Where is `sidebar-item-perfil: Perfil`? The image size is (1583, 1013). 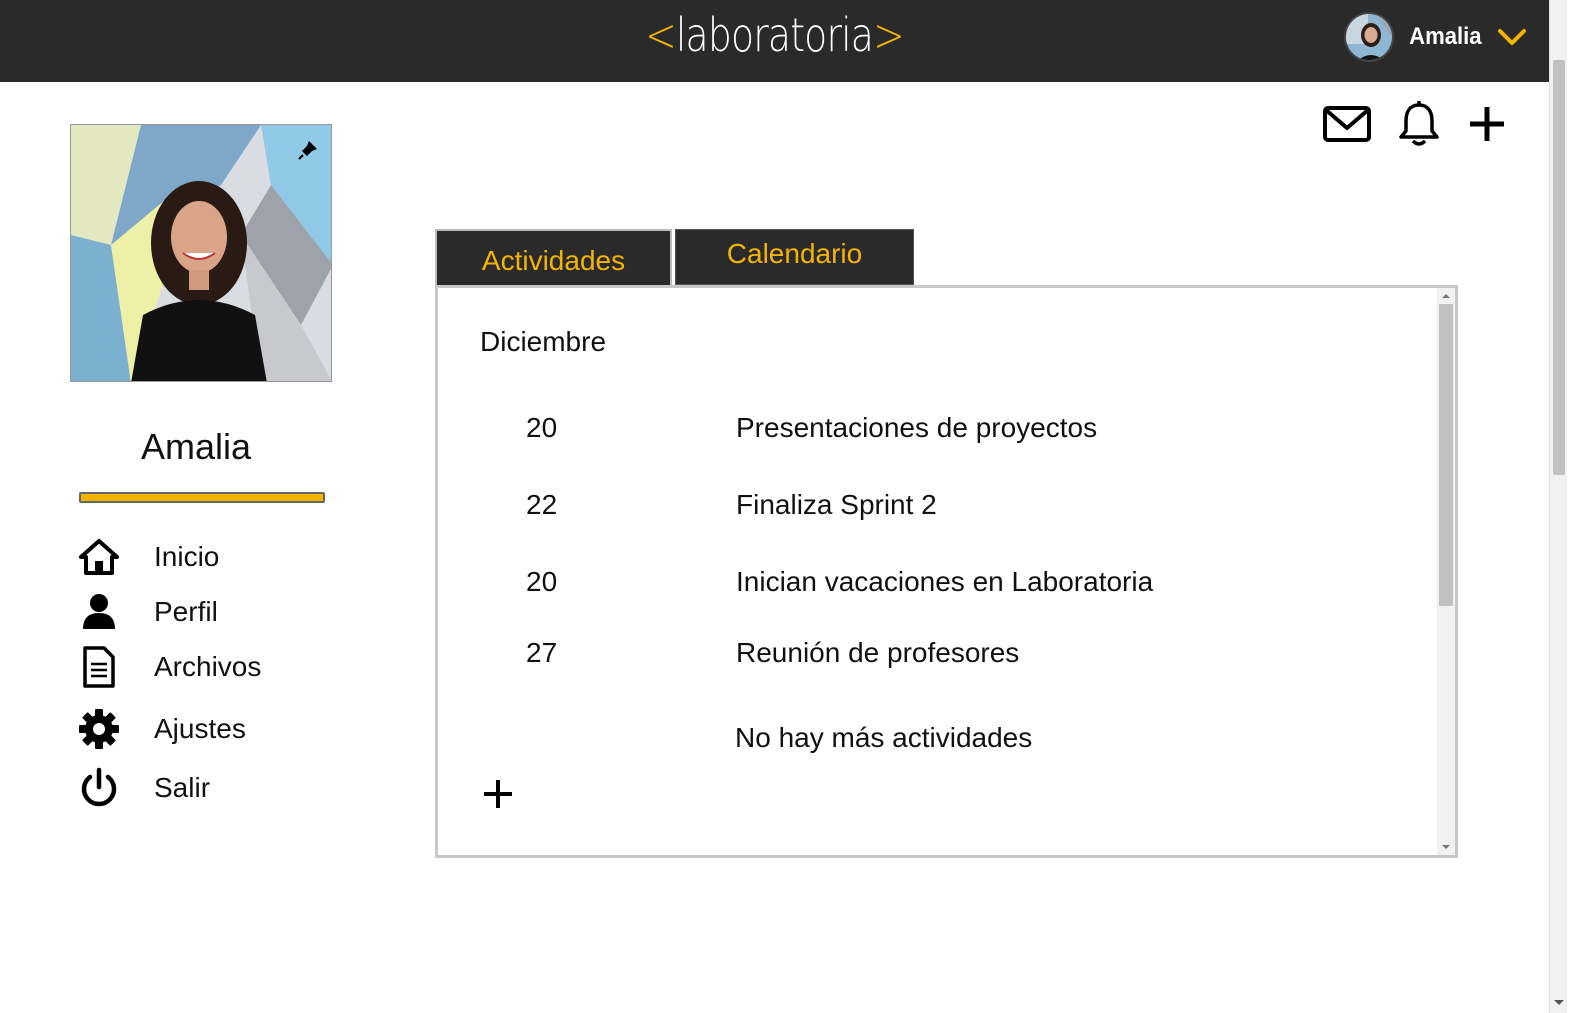 sidebar-item-perfil: Perfil is located at coordinates (206, 612).